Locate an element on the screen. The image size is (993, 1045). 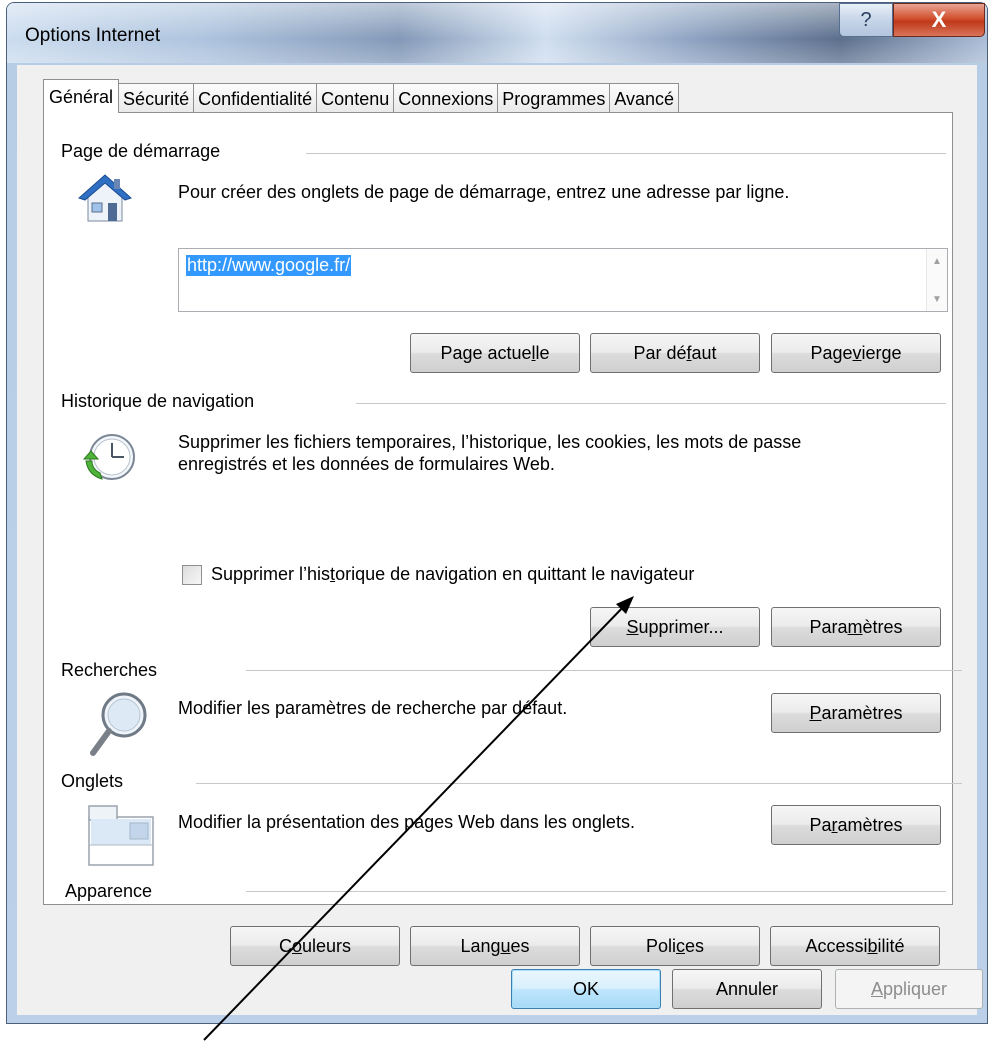
current-page-button: Page actue l le is located at coordinates (495, 353).